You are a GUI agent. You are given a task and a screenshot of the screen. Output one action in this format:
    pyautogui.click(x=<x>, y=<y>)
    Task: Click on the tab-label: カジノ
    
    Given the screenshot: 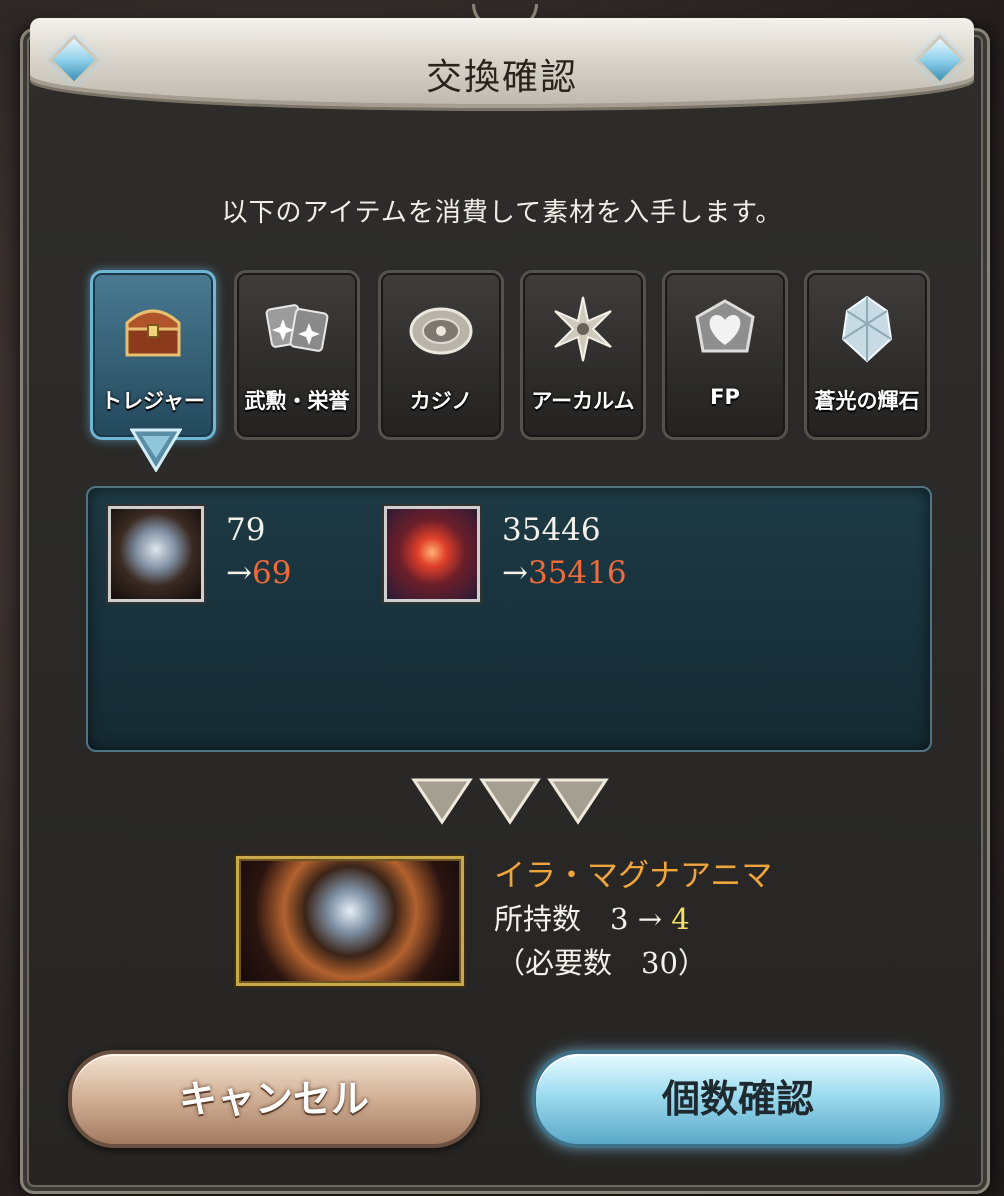 What is the action you would take?
    pyautogui.click(x=441, y=401)
    